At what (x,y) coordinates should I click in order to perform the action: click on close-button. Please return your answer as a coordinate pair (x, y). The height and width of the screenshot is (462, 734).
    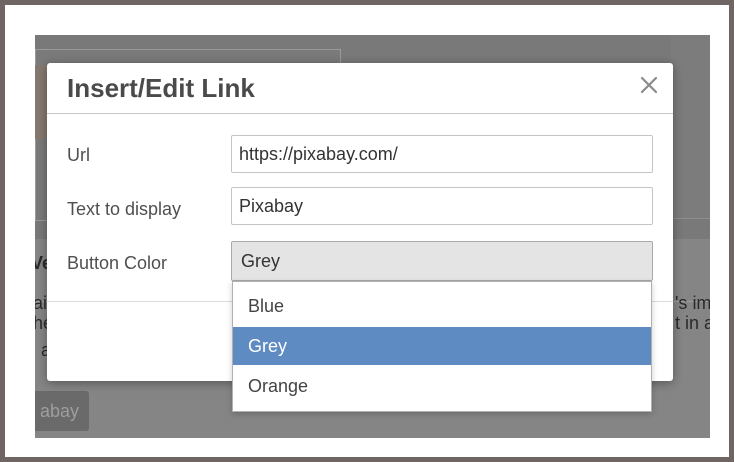
    Looking at the image, I should click on (649, 85).